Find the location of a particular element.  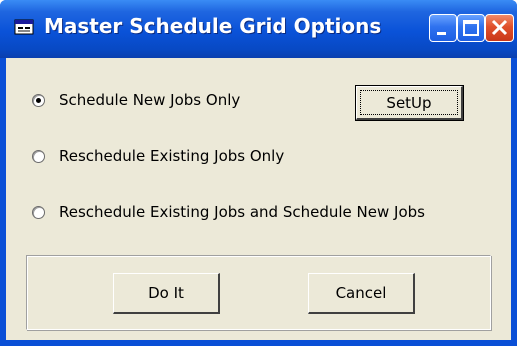

do-it-button: Do It is located at coordinates (166, 293).